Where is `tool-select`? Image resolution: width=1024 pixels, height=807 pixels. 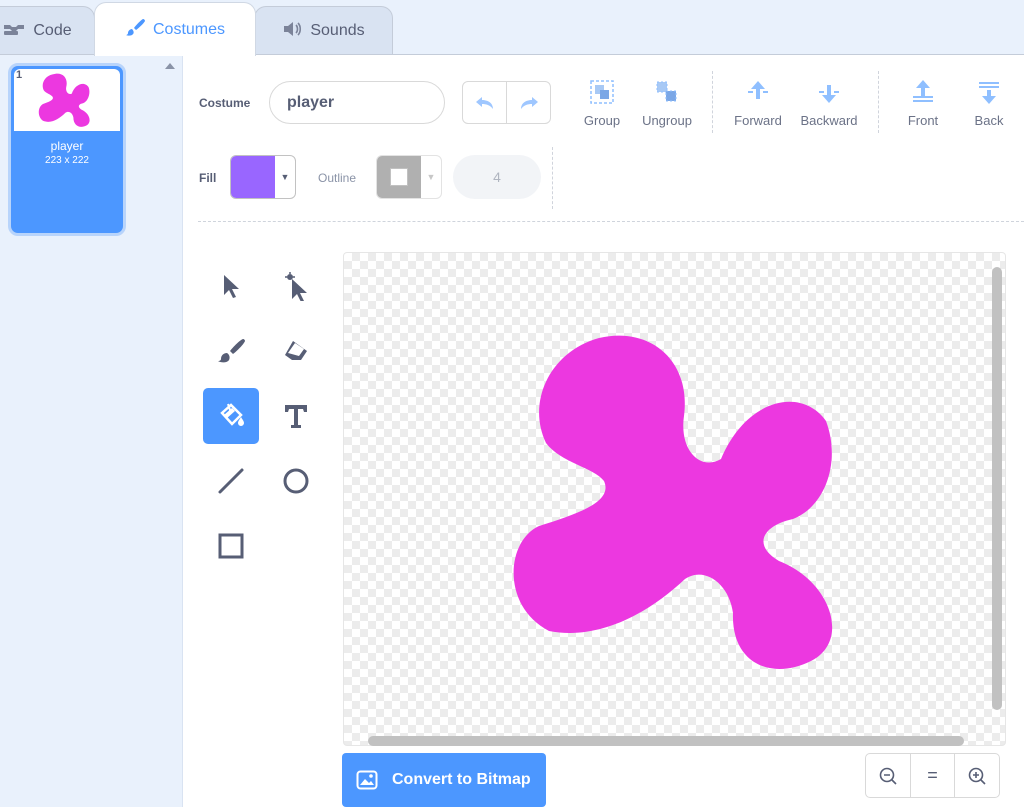
tool-select is located at coordinates (231, 286).